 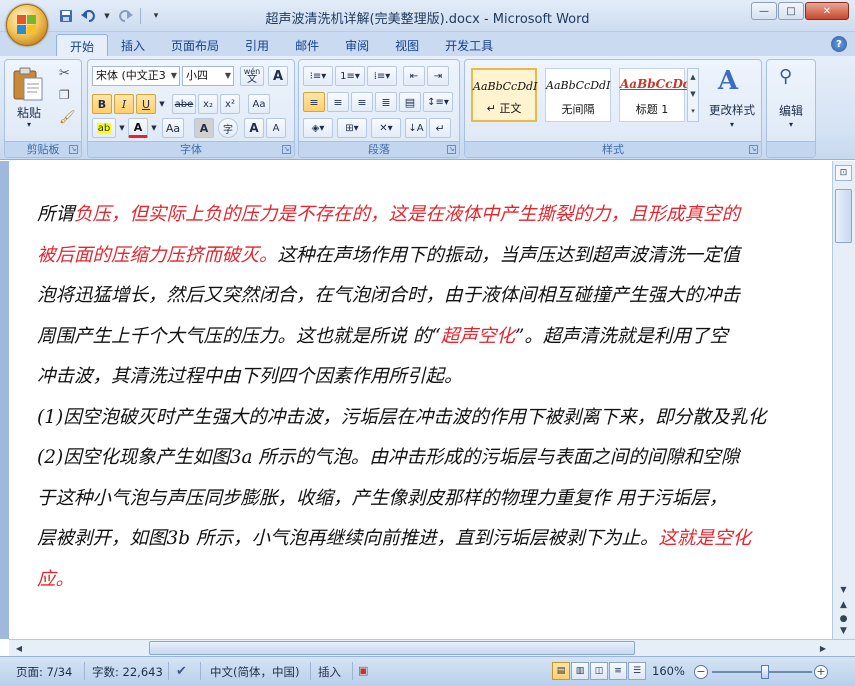 I want to click on highlighted-text-run: 应。, so click(x=55, y=579).